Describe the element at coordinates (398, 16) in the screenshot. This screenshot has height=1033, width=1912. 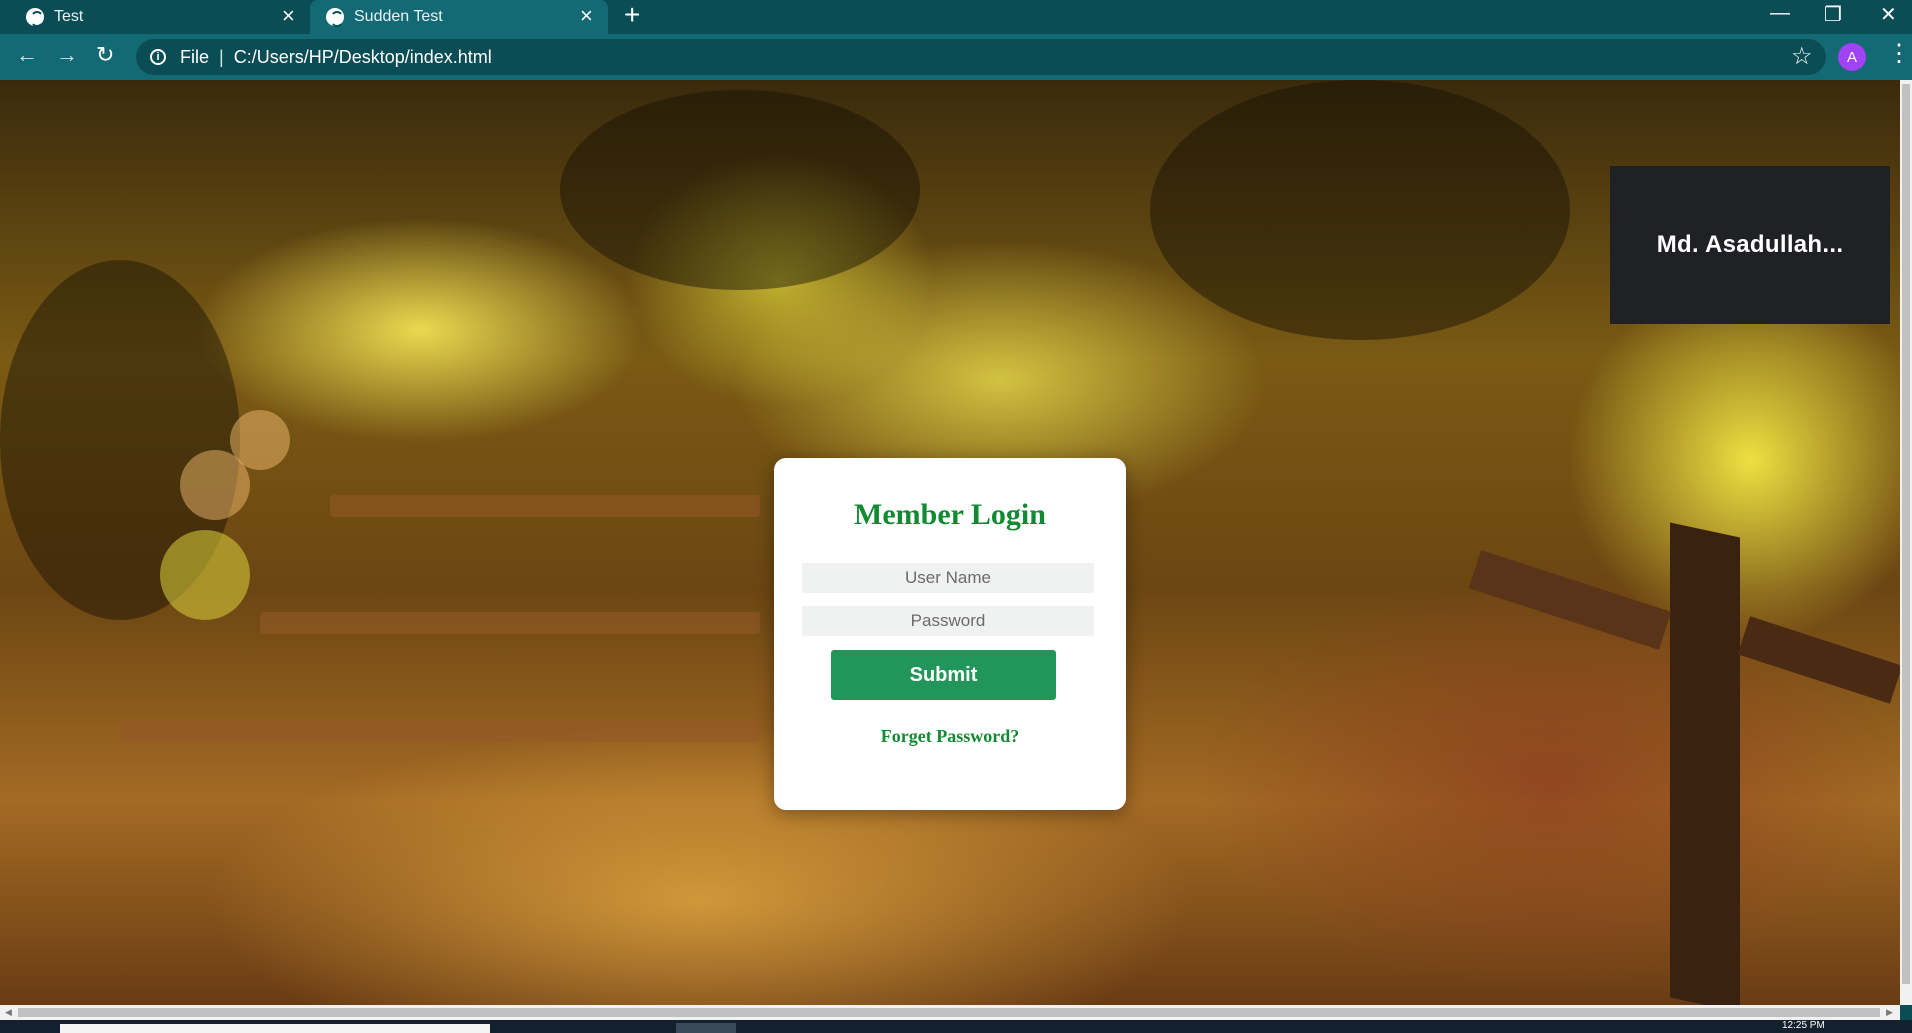
I see `tab-title: Sudden Test` at that location.